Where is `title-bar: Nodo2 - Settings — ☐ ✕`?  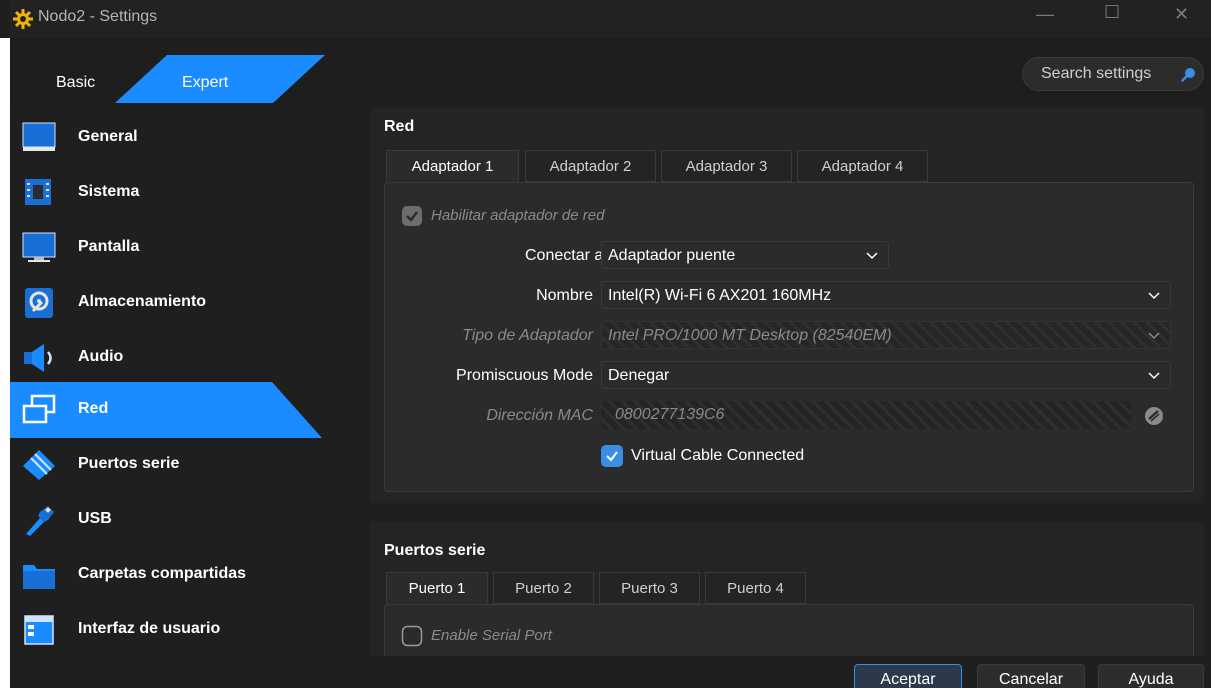 title-bar: Nodo2 - Settings — ☐ ✕ is located at coordinates (605, 19).